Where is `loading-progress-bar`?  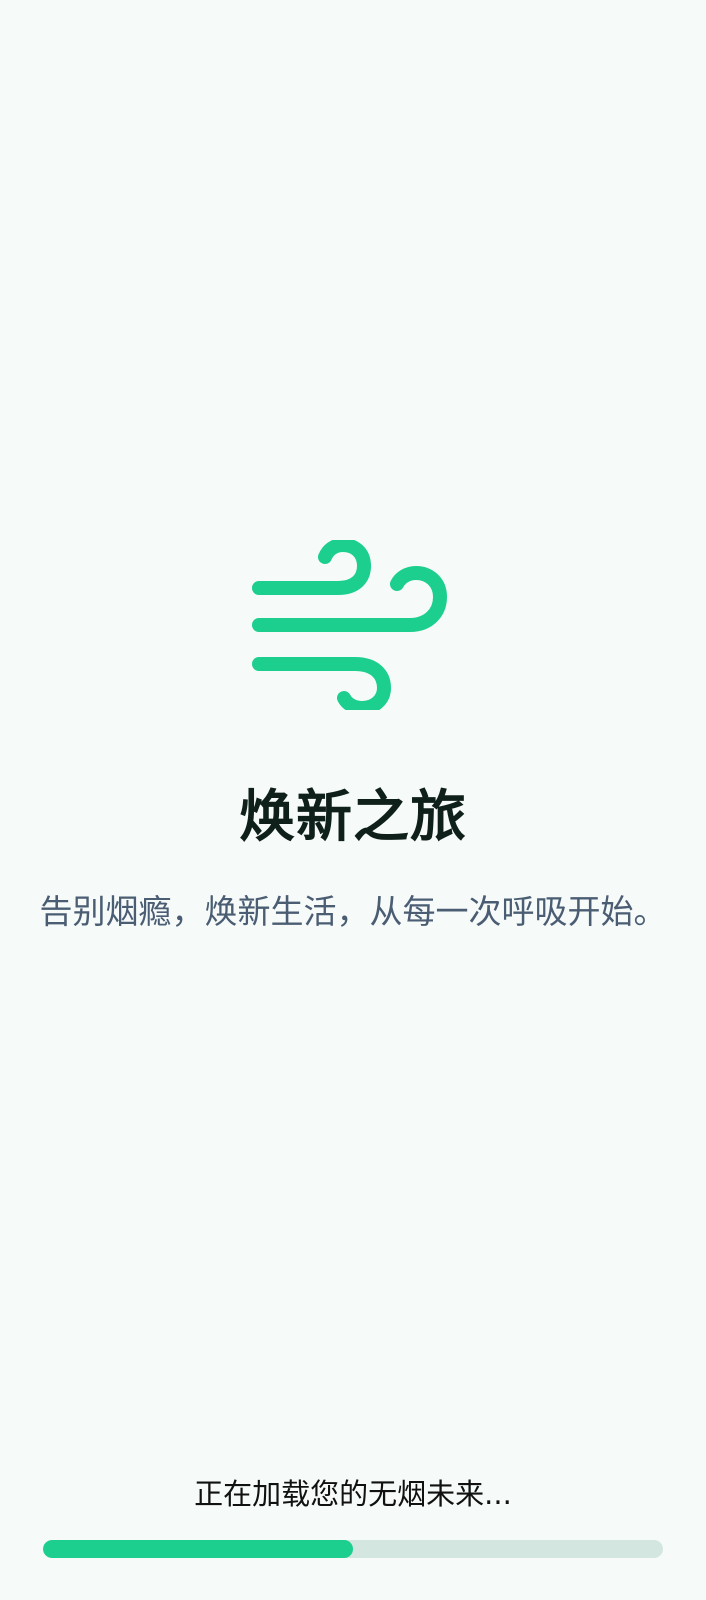 loading-progress-bar is located at coordinates (353, 1549).